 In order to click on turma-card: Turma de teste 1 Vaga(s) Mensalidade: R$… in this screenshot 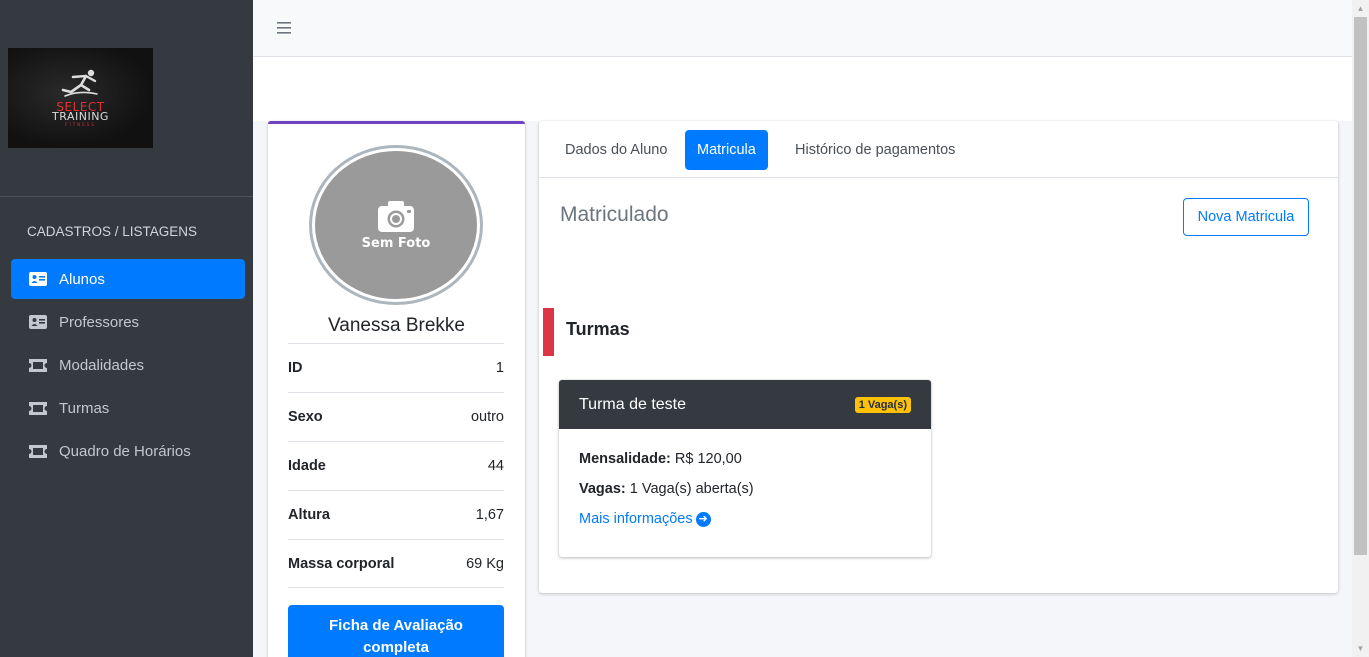, I will do `click(745, 468)`.